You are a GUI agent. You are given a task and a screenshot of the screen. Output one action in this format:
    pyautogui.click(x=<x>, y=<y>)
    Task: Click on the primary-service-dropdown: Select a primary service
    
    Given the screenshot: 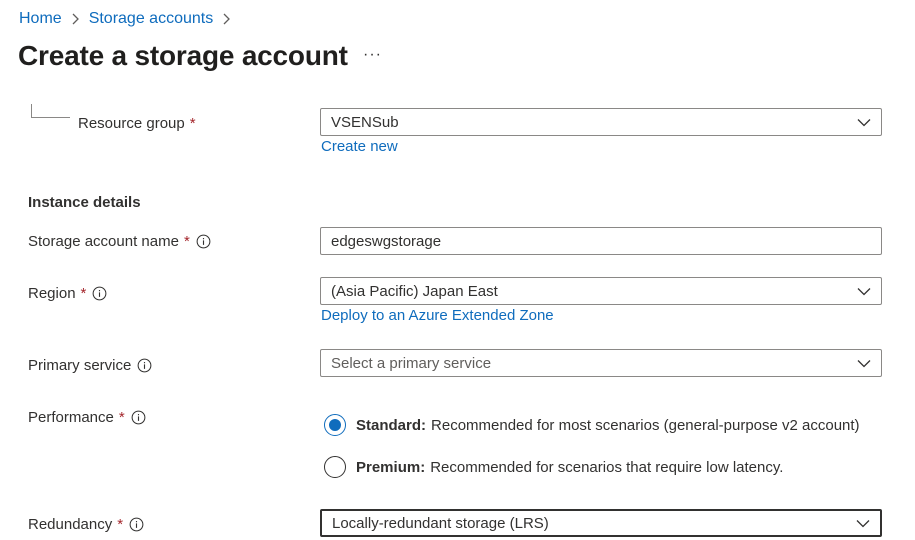 What is the action you would take?
    pyautogui.click(x=601, y=363)
    